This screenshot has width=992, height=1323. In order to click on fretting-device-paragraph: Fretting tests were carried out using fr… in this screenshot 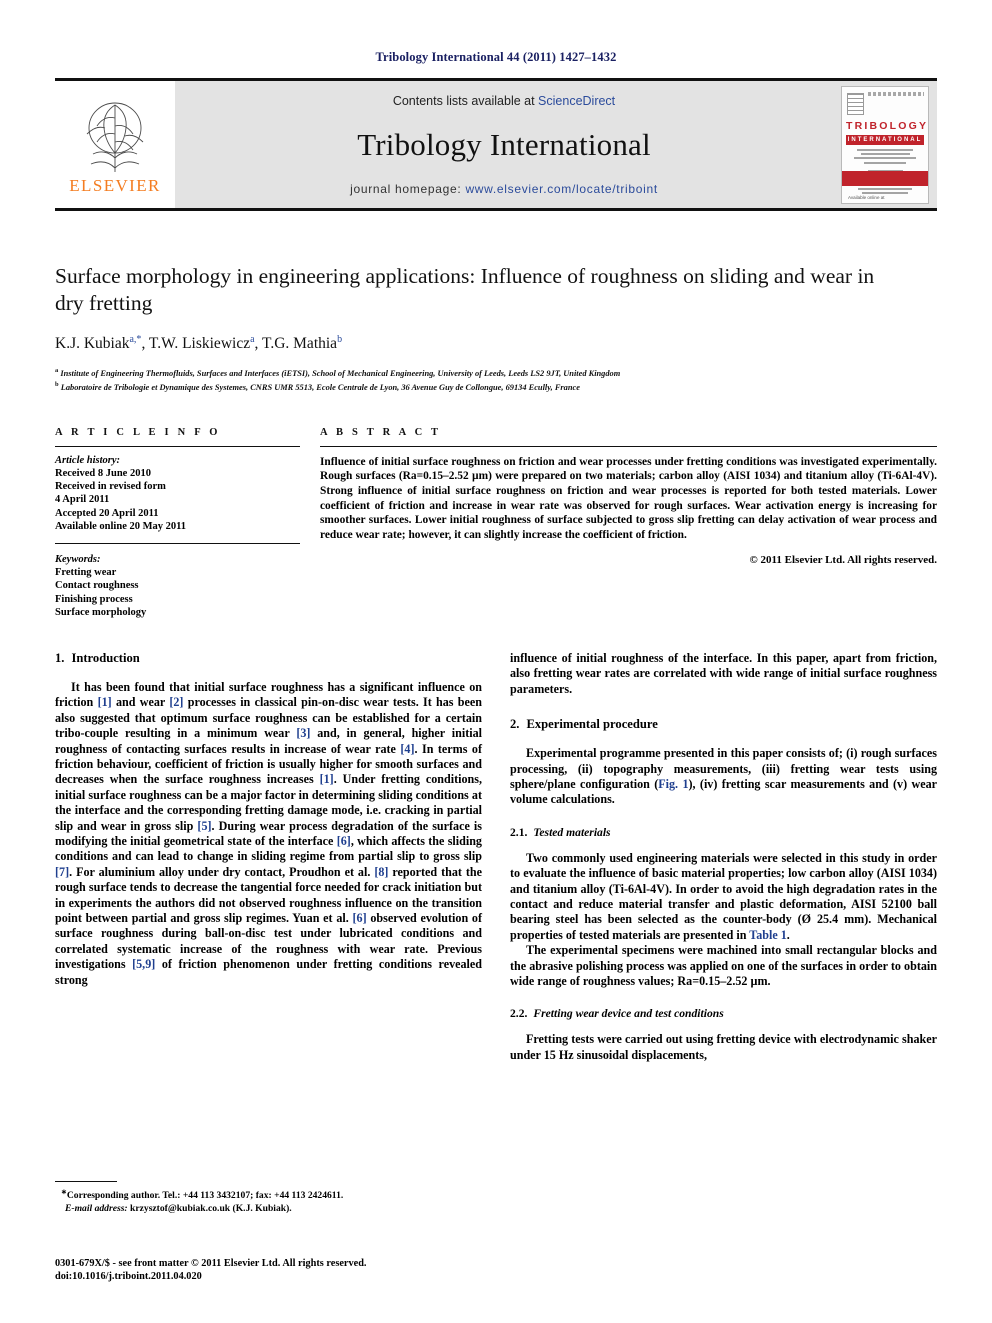, I will do `click(723, 1047)`.